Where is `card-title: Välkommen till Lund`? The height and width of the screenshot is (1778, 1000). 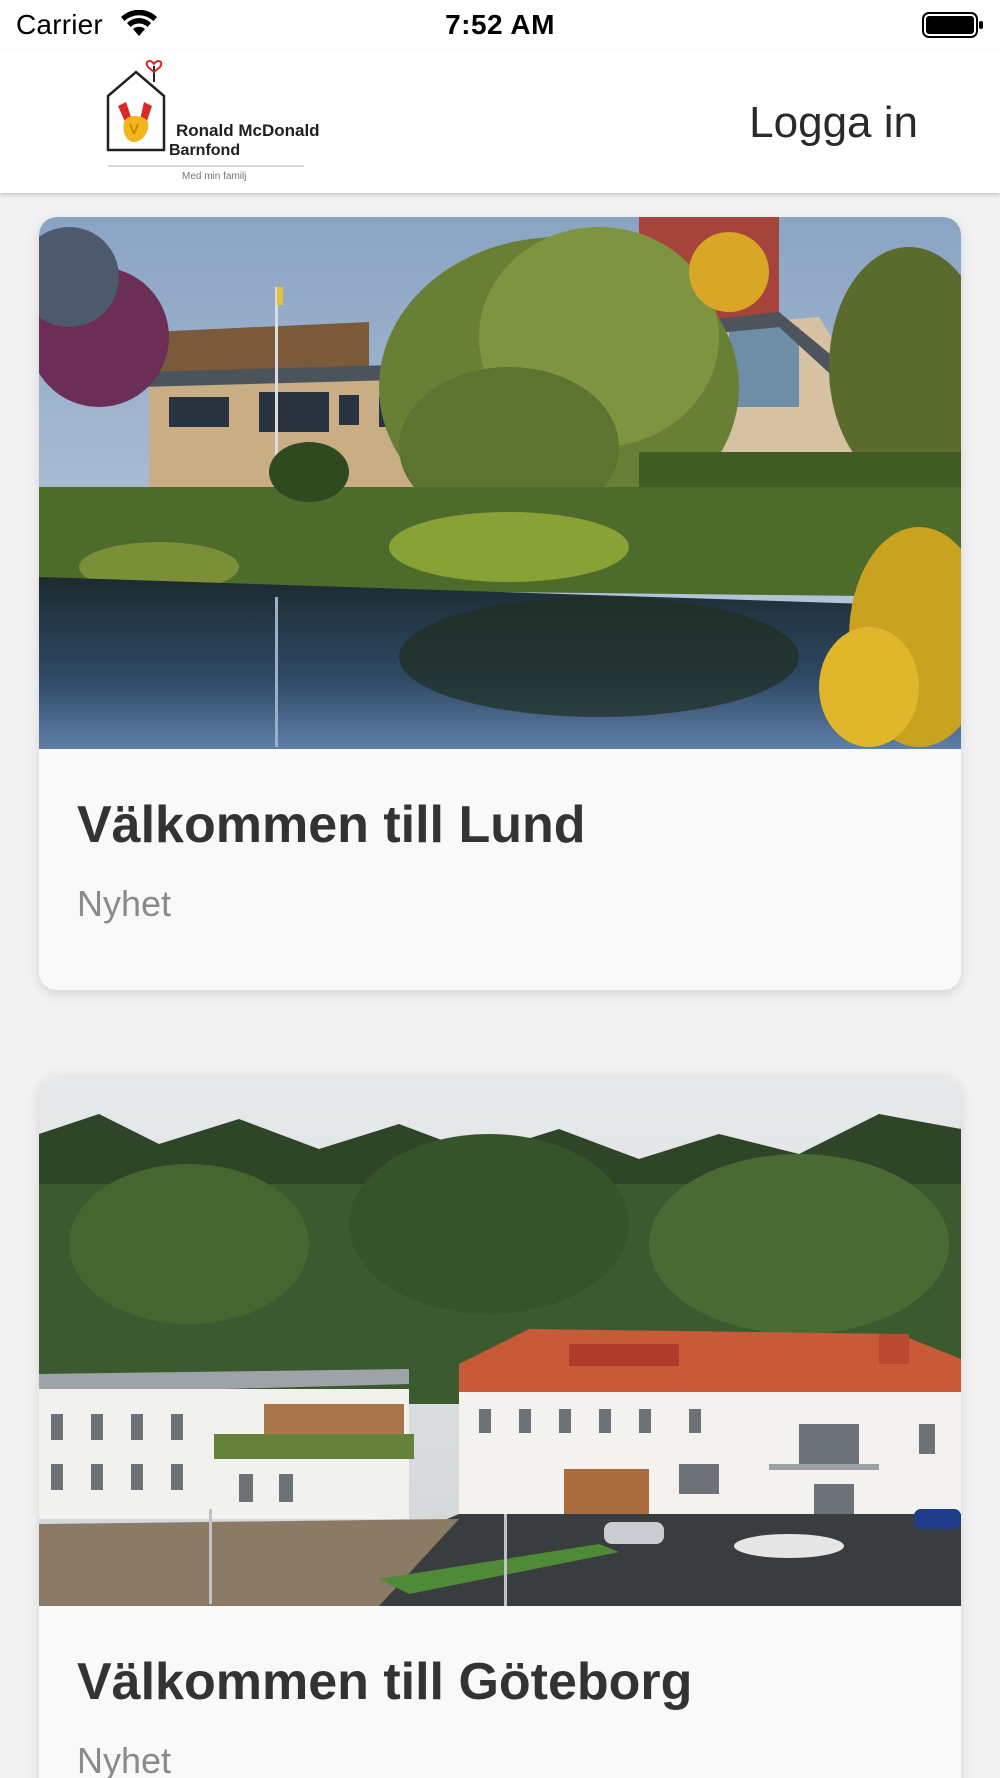 card-title: Välkommen till Lund is located at coordinates (331, 825).